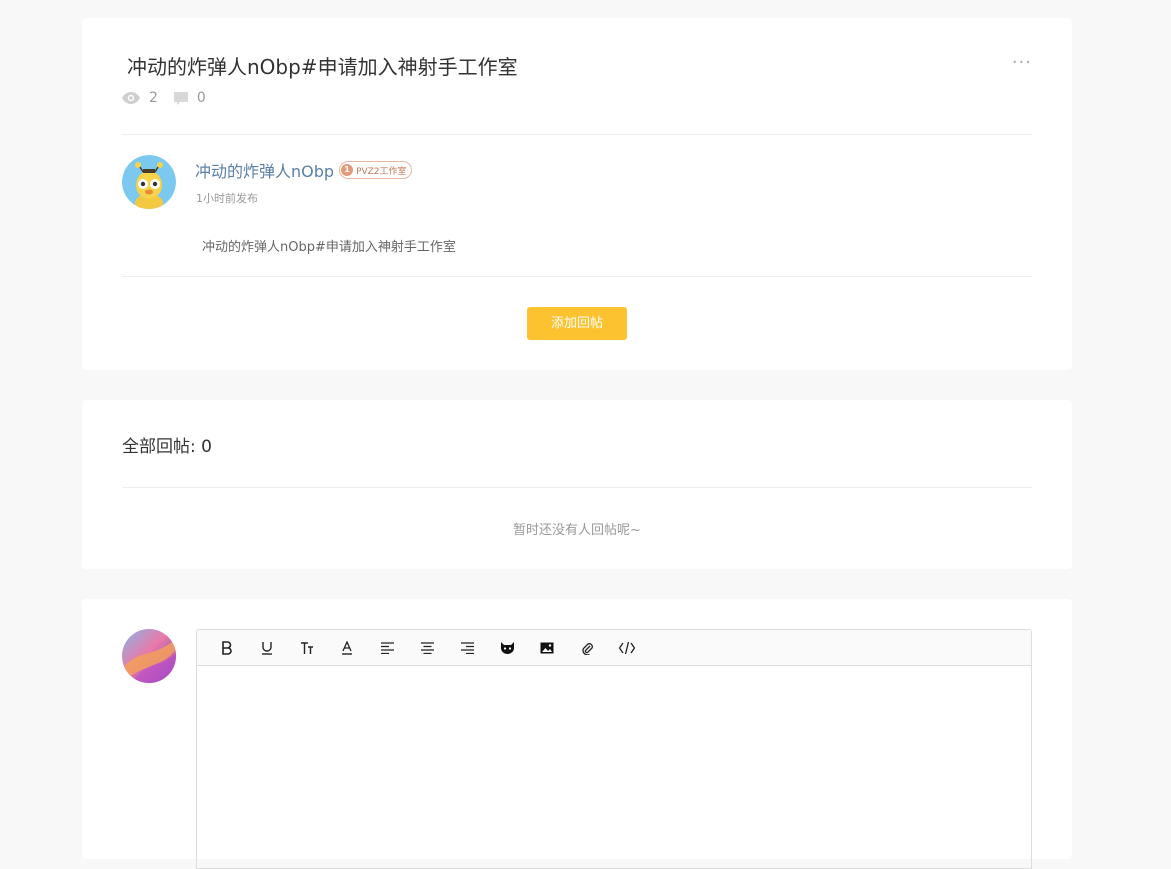 The width and height of the screenshot is (1171, 869). I want to click on badge-level: 1, so click(347, 170).